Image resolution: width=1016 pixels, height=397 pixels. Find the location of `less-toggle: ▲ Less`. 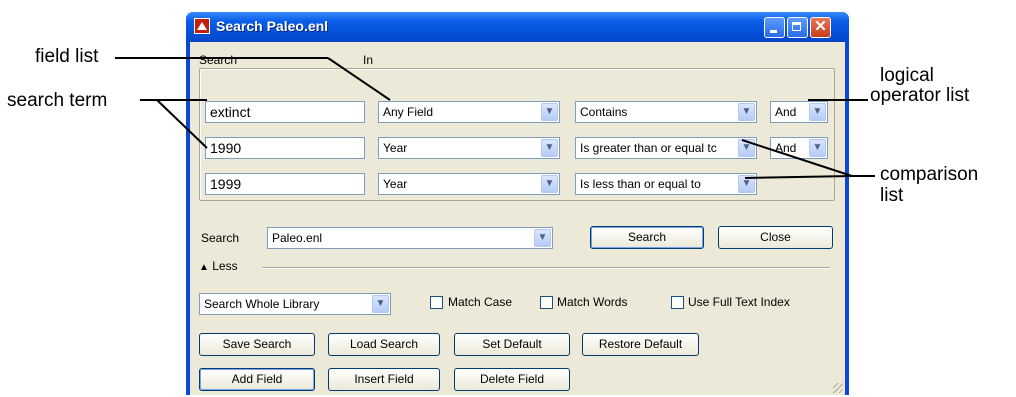

less-toggle: ▲ Less is located at coordinates (218, 266).